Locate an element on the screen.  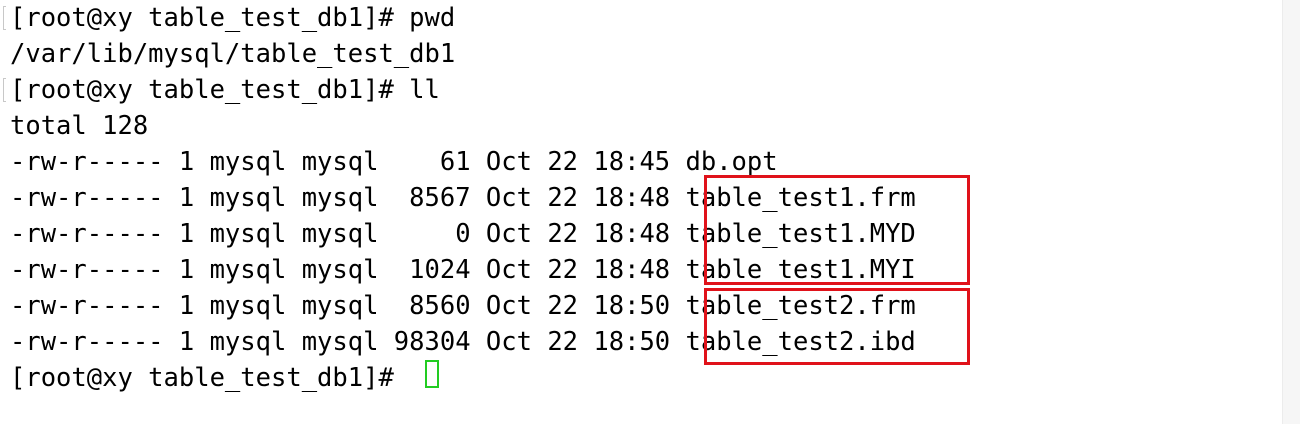
prompt-line-current: [root@xy table_test_db1]# is located at coordinates (210, 378).